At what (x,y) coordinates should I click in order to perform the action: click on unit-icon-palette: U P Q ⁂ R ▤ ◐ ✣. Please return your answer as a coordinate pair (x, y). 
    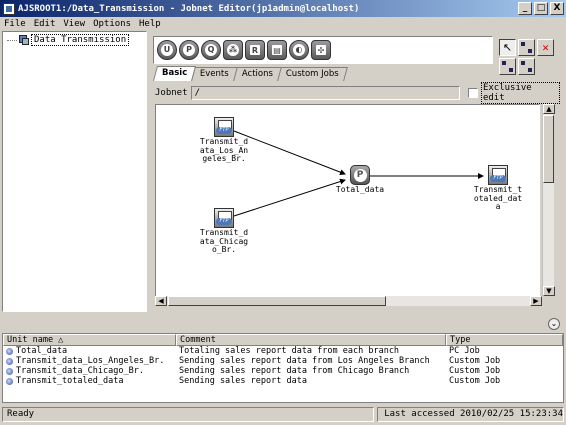
    Looking at the image, I should click on (323, 50).